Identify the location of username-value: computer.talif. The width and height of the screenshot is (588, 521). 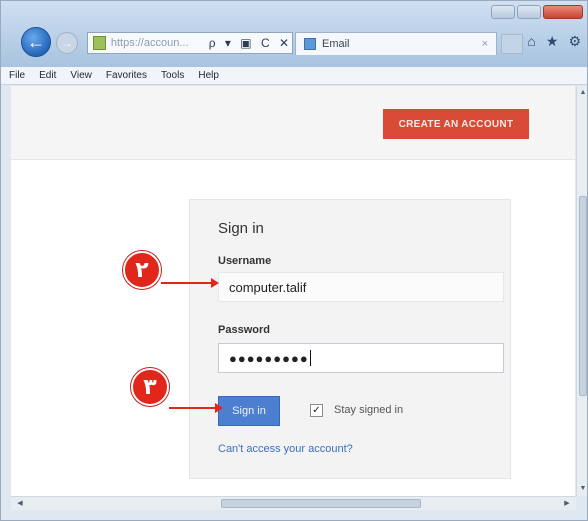
(268, 287).